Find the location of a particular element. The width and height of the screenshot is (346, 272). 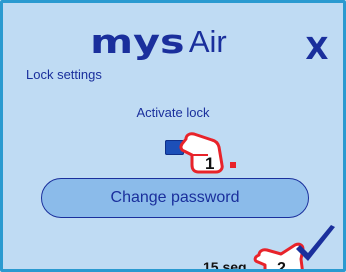

annotation-step-1: 1 is located at coordinates (209, 163).